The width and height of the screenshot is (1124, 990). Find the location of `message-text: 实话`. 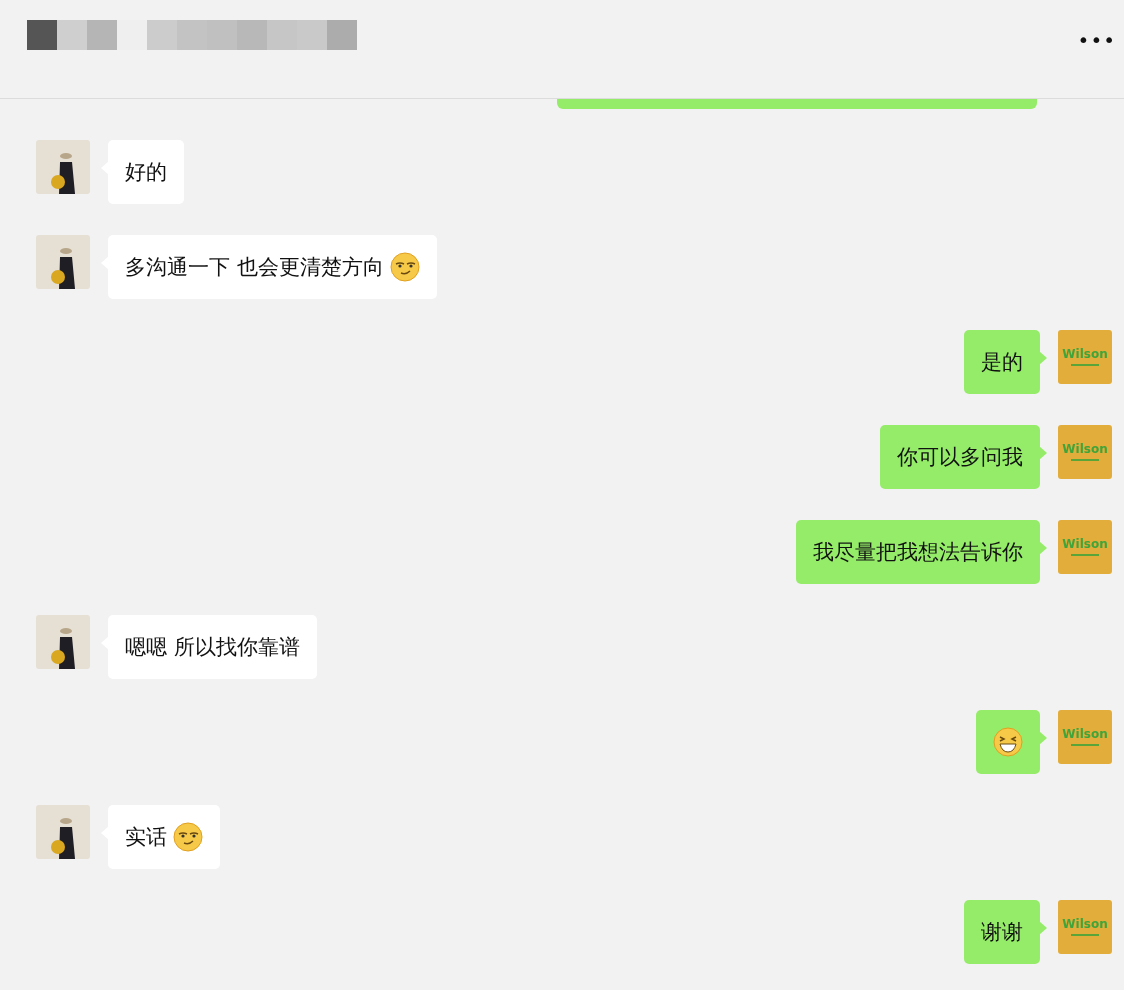

message-text: 实话 is located at coordinates (146, 837).